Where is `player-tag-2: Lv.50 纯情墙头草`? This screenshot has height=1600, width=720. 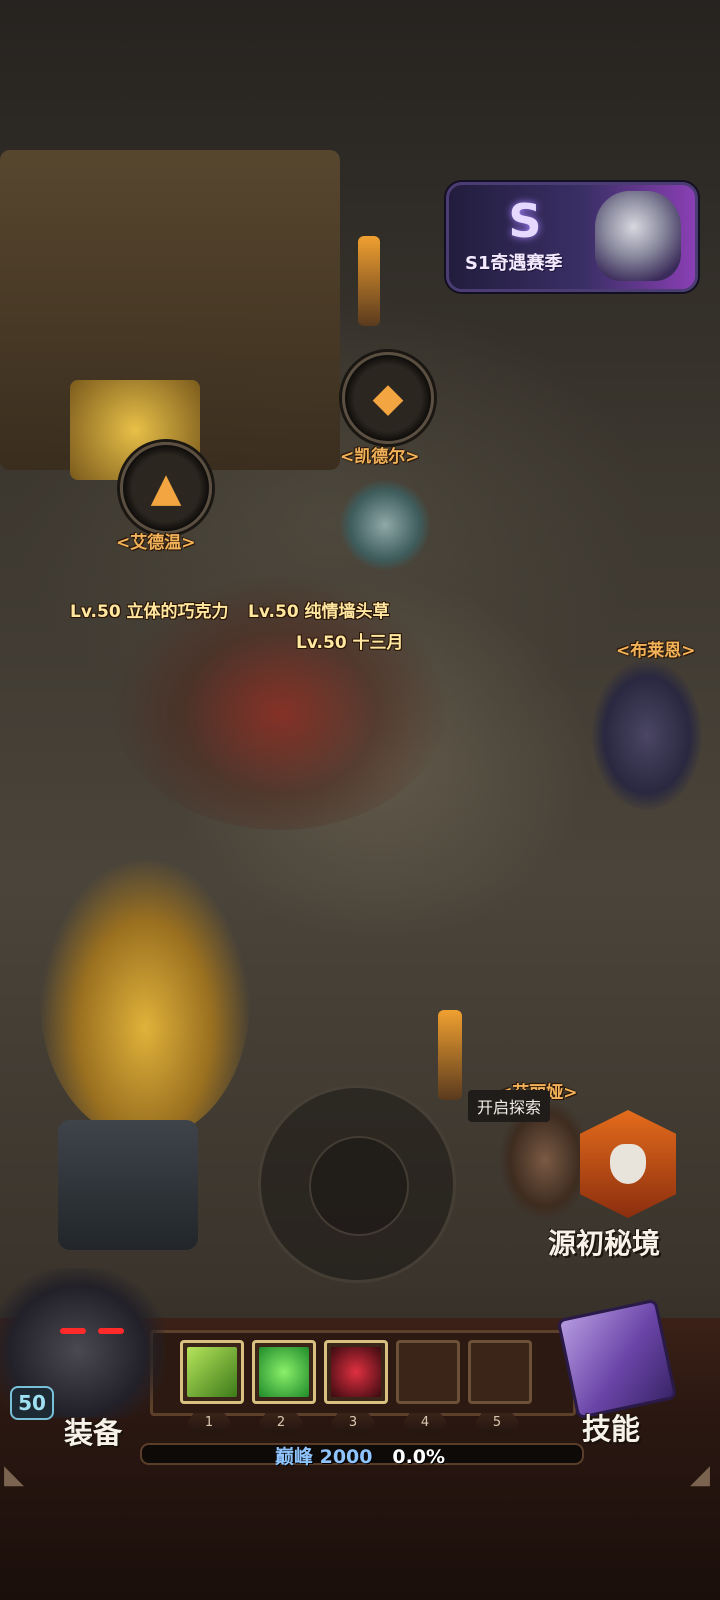 player-tag-2: Lv.50 纯情墙头草 is located at coordinates (319, 612).